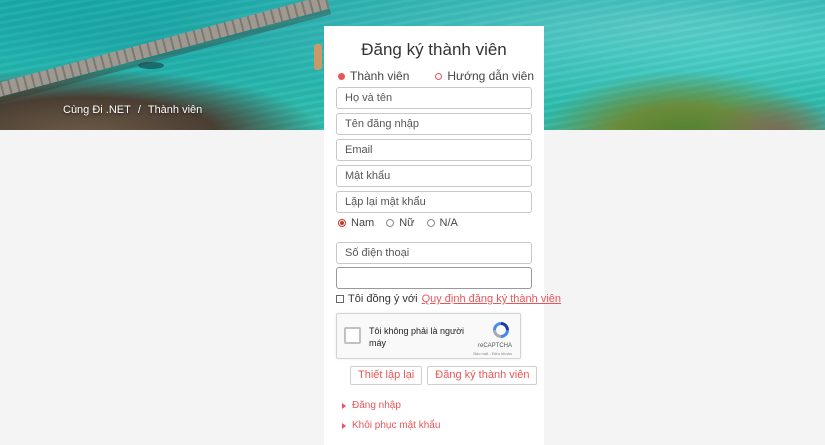  Describe the element at coordinates (434, 124) in the screenshot. I see `username-input` at that location.